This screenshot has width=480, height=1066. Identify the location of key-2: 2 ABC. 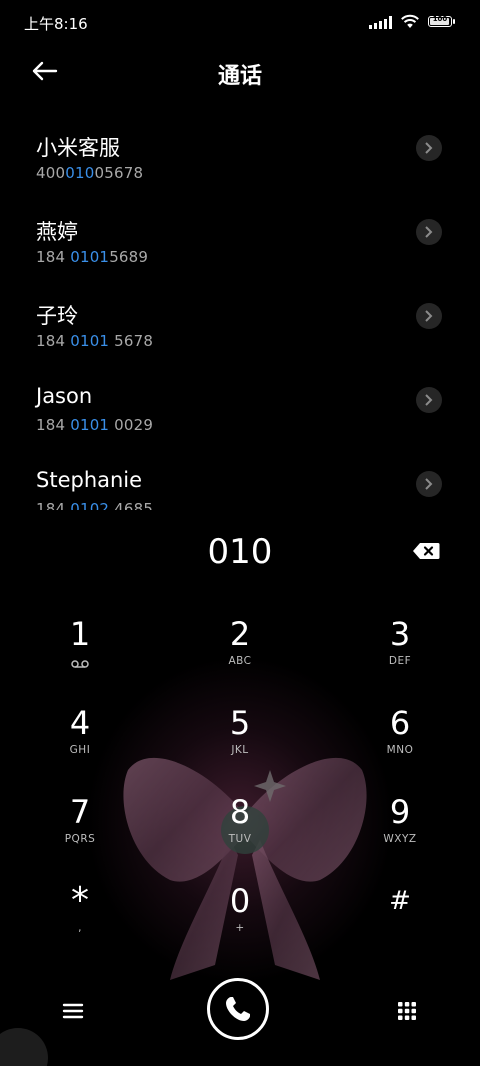
(240, 655).